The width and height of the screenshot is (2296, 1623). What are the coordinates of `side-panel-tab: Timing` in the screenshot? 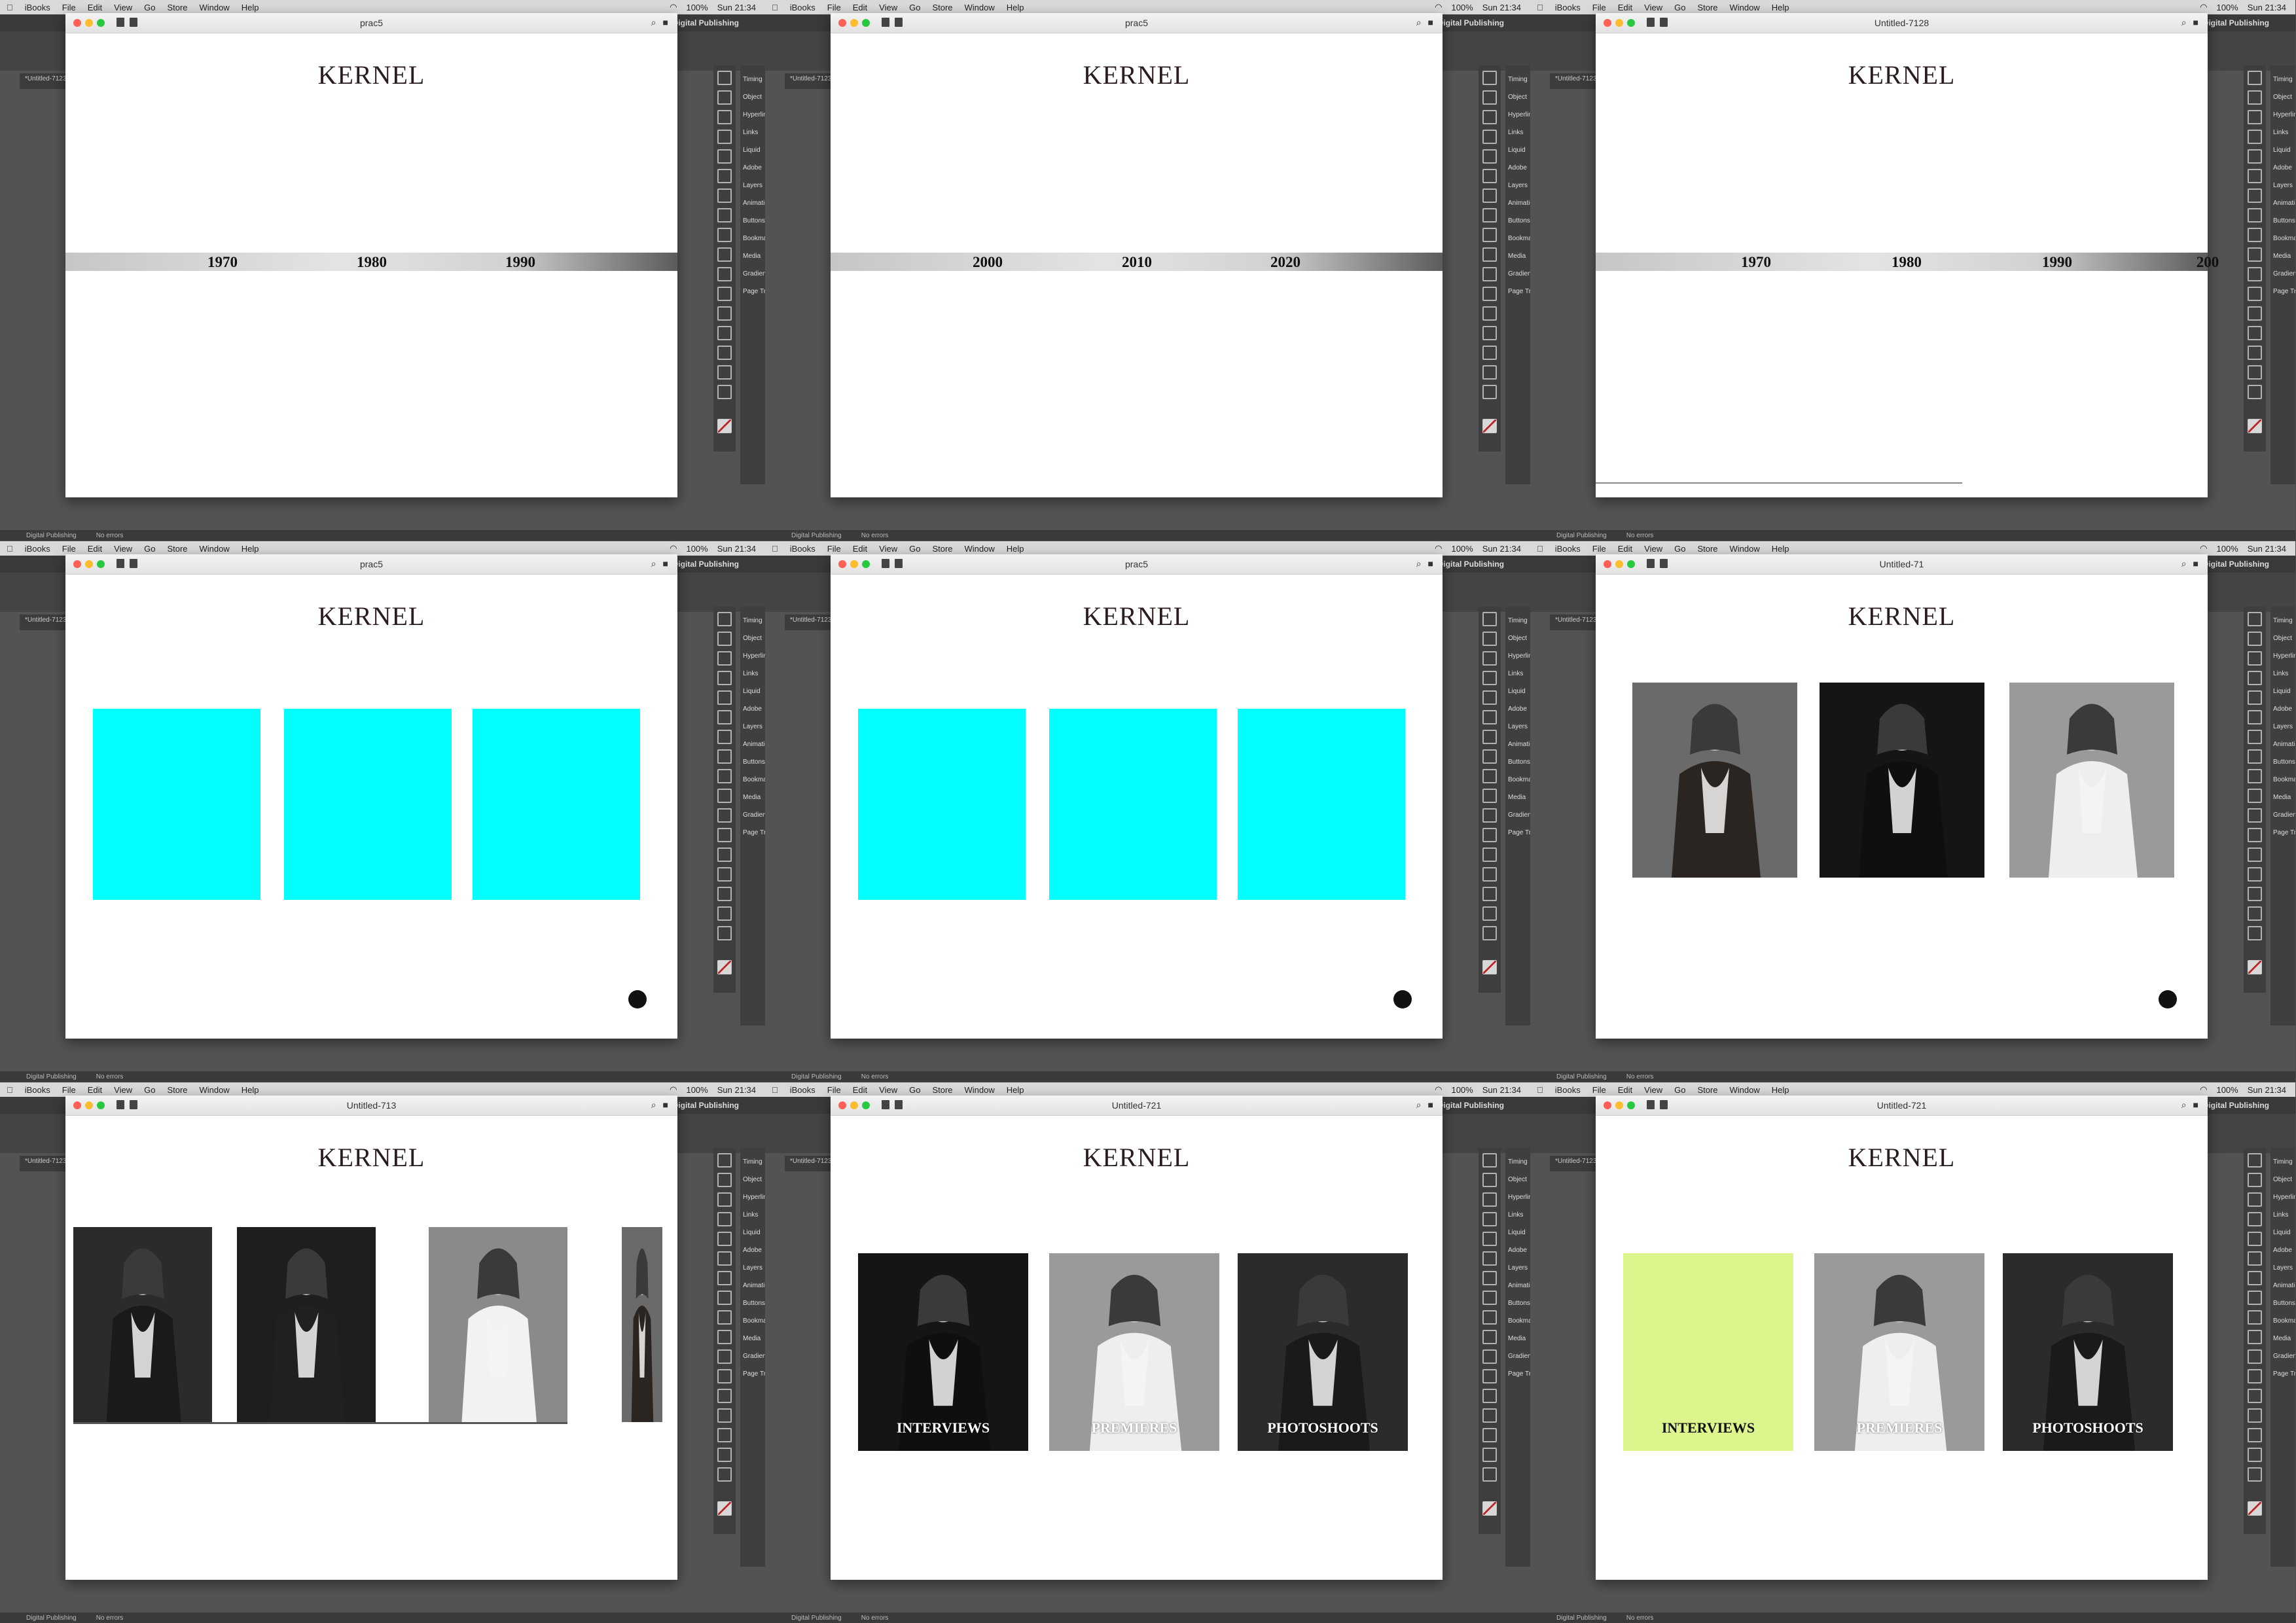 It's located at (1519, 1162).